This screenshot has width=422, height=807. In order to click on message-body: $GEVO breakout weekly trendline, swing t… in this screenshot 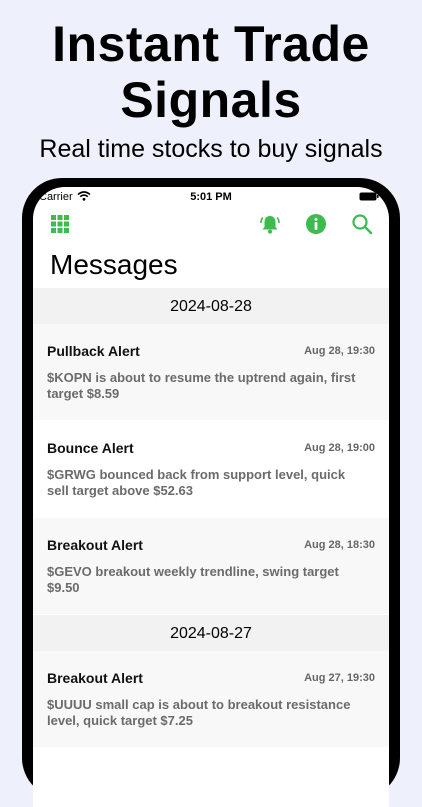, I will do `click(193, 579)`.